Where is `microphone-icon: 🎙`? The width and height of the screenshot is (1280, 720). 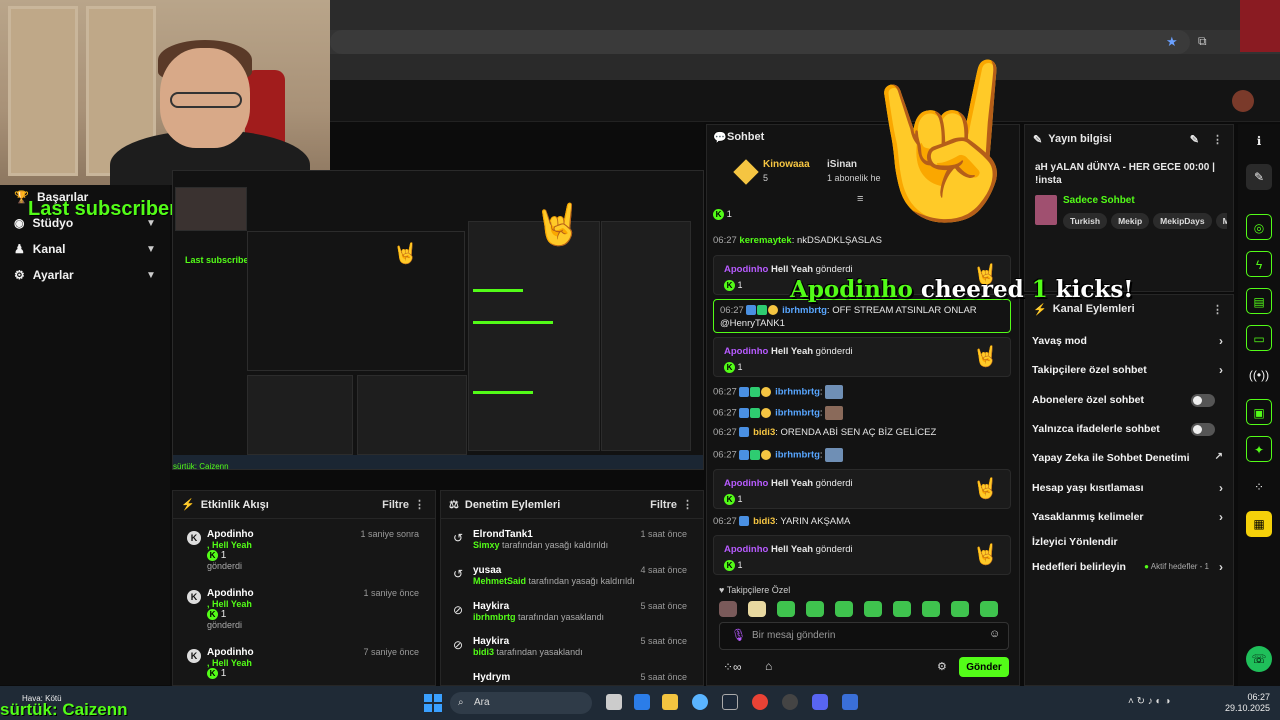 microphone-icon: 🎙 is located at coordinates (738, 635).